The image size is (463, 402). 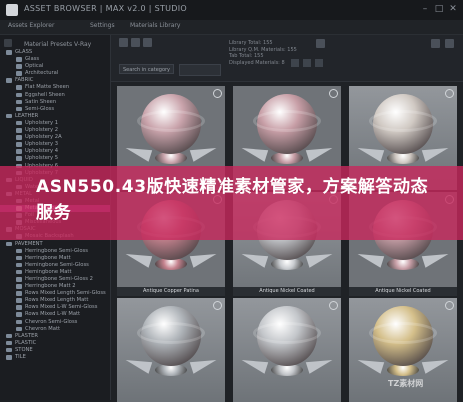 I want to click on sidebar-item-label: Herringbone Semi-Gloss, so click(x=56, y=250).